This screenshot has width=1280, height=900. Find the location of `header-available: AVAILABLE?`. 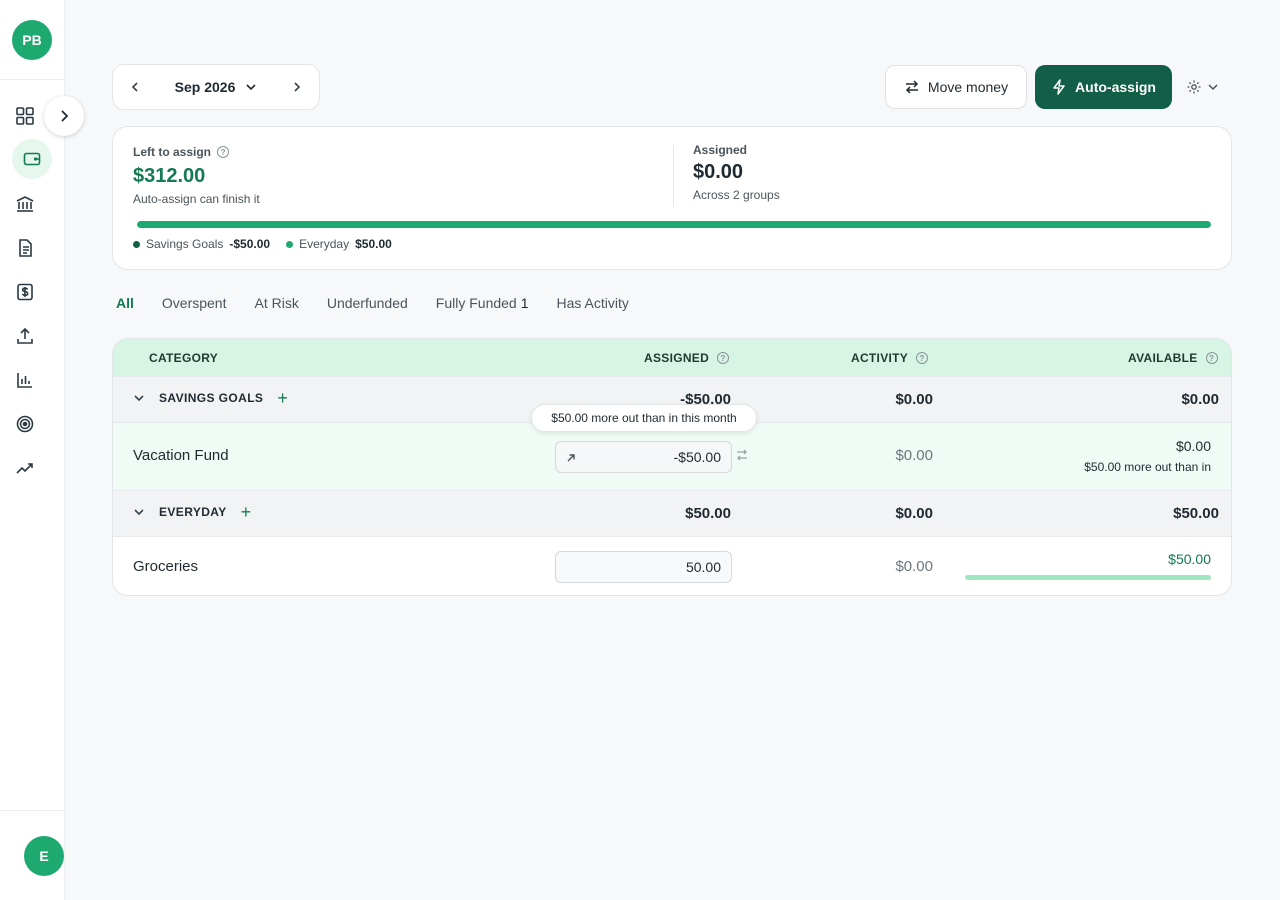

header-available: AVAILABLE? is located at coordinates (1173, 358).